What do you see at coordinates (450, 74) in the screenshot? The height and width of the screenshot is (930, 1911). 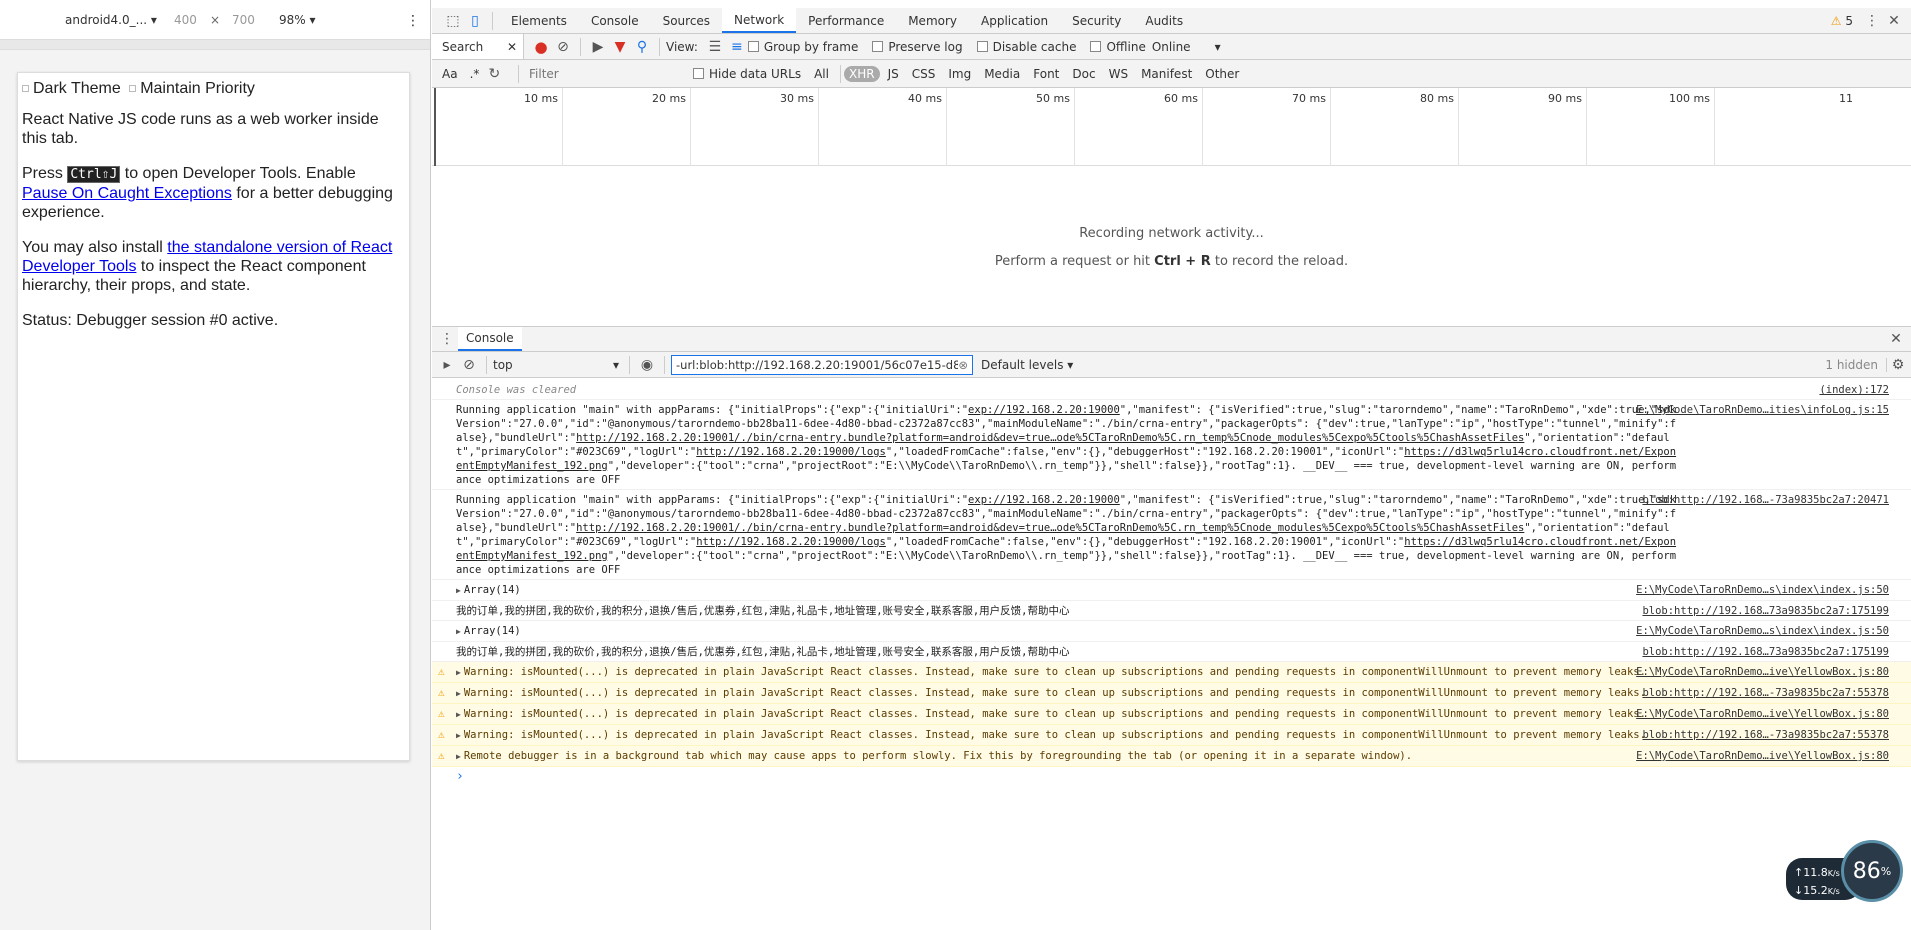 I see `match-case-button: Aa` at bounding box center [450, 74].